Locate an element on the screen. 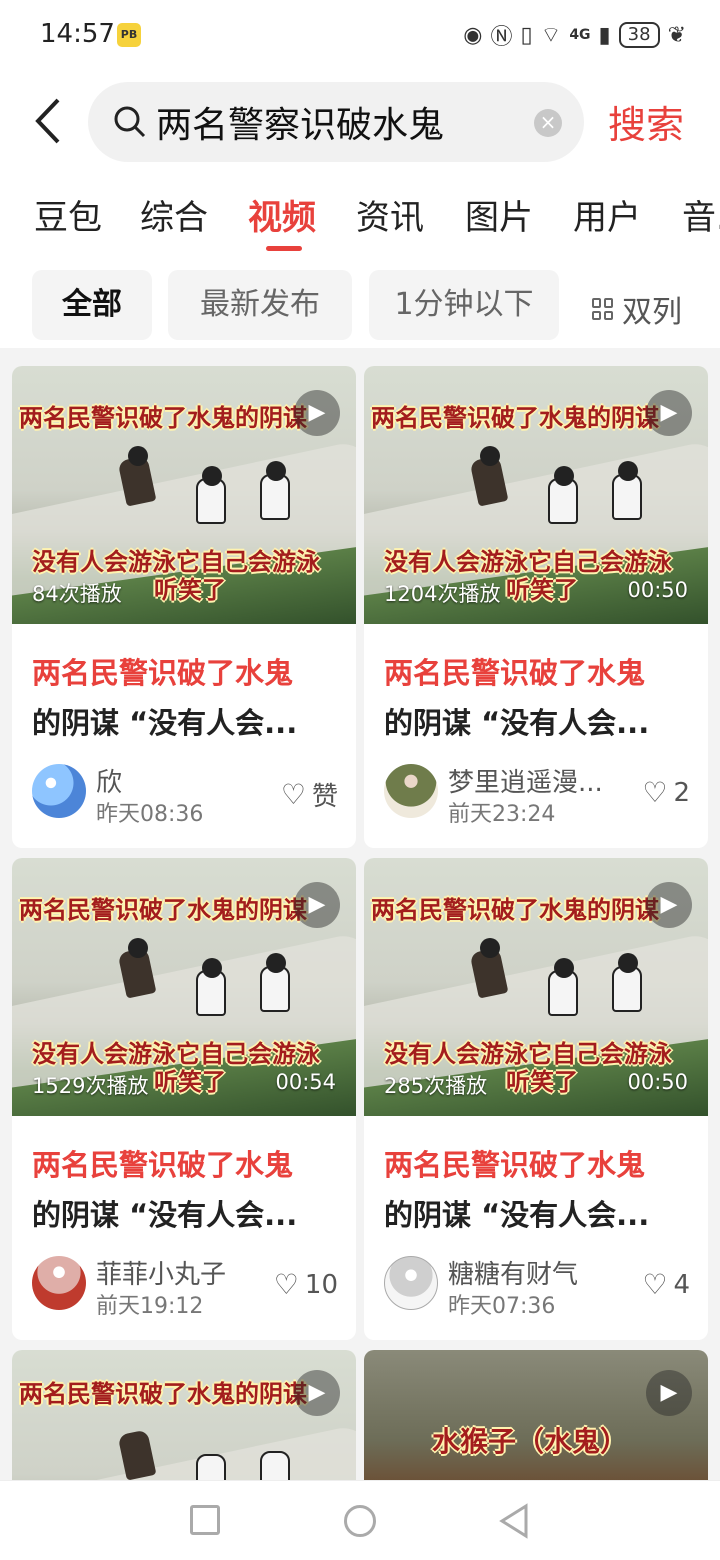 The width and height of the screenshot is (720, 1560). app-notification-icon: PB is located at coordinates (129, 35).